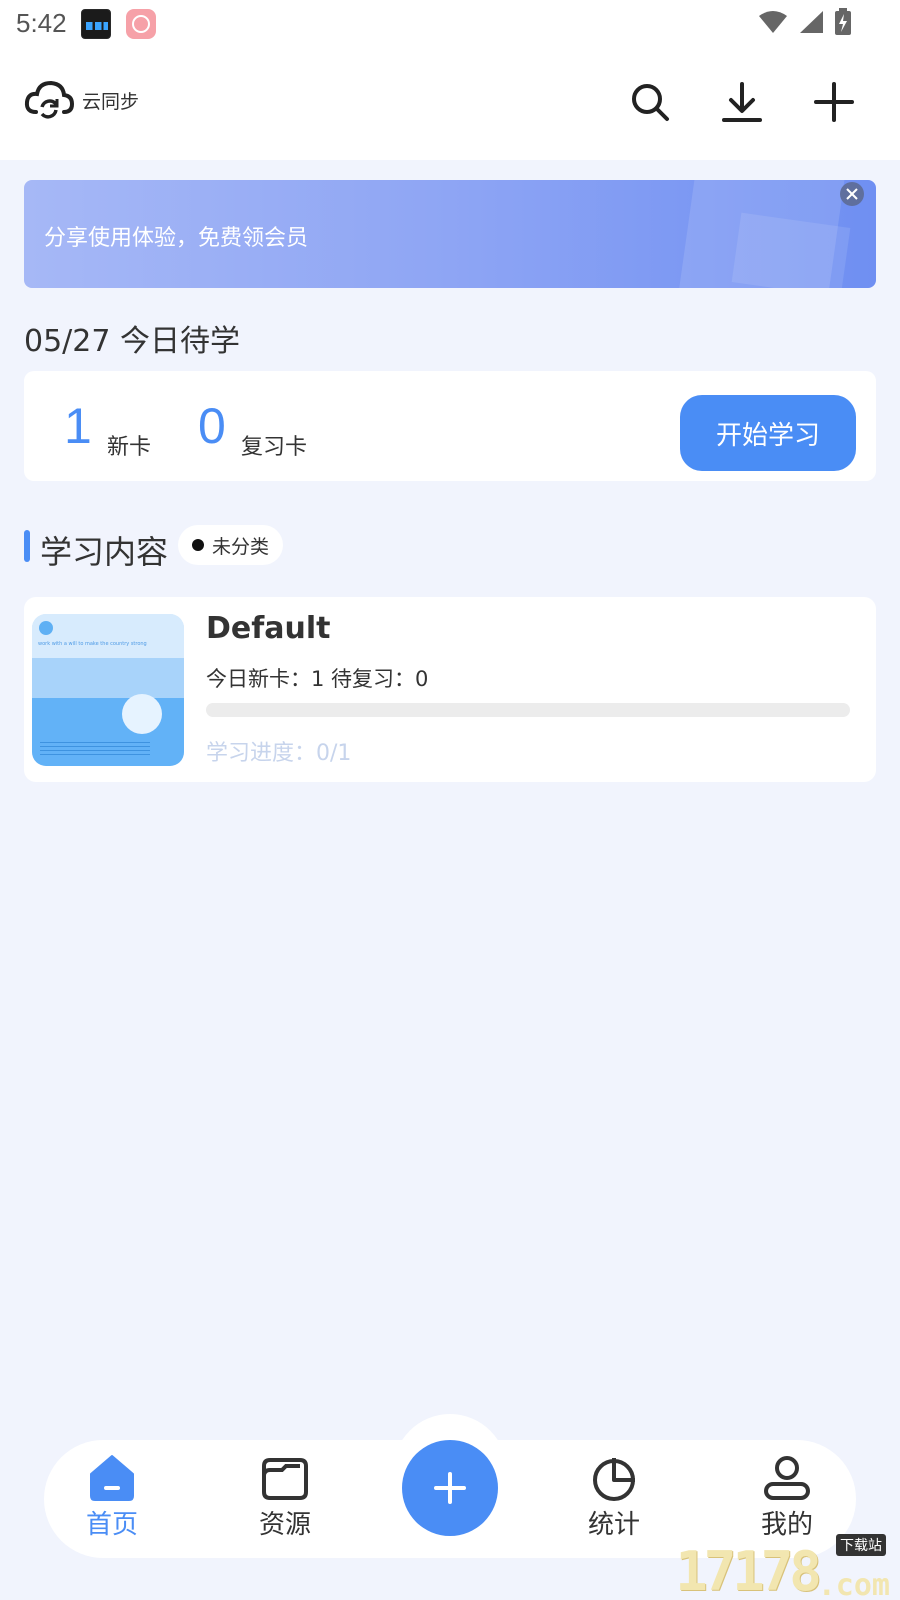 The height and width of the screenshot is (1600, 900). What do you see at coordinates (27, 546) in the screenshot?
I see `section-accent-bar` at bounding box center [27, 546].